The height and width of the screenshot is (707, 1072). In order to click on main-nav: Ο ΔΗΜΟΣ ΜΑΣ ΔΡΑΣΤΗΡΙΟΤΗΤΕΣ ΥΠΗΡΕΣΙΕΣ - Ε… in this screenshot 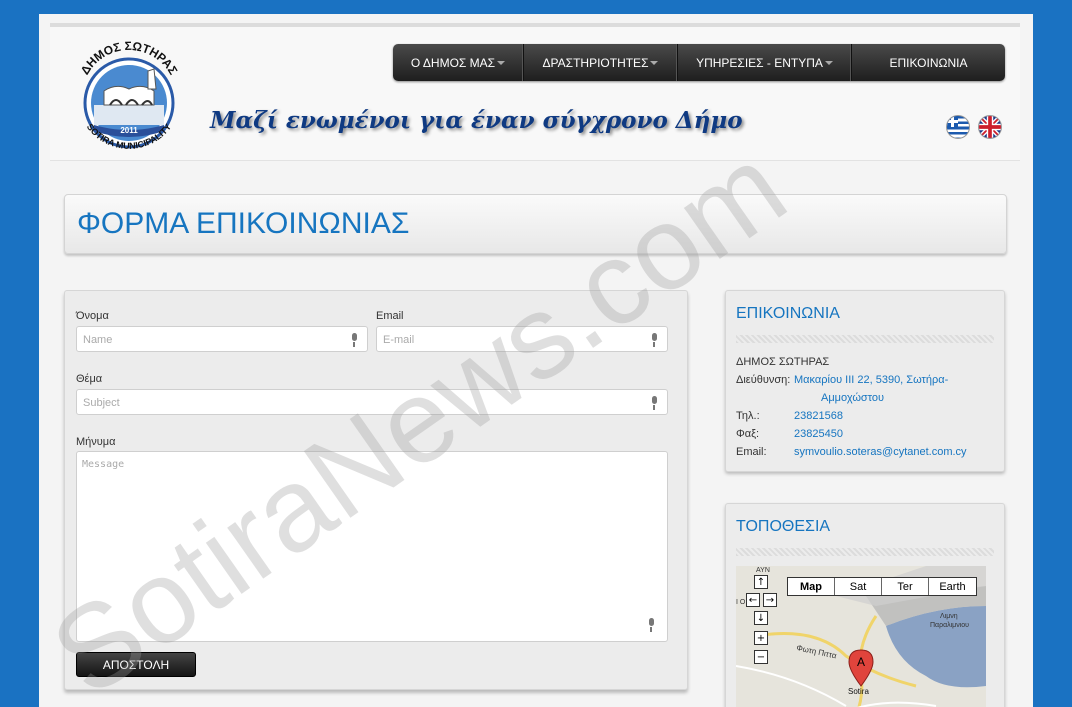, I will do `click(699, 62)`.